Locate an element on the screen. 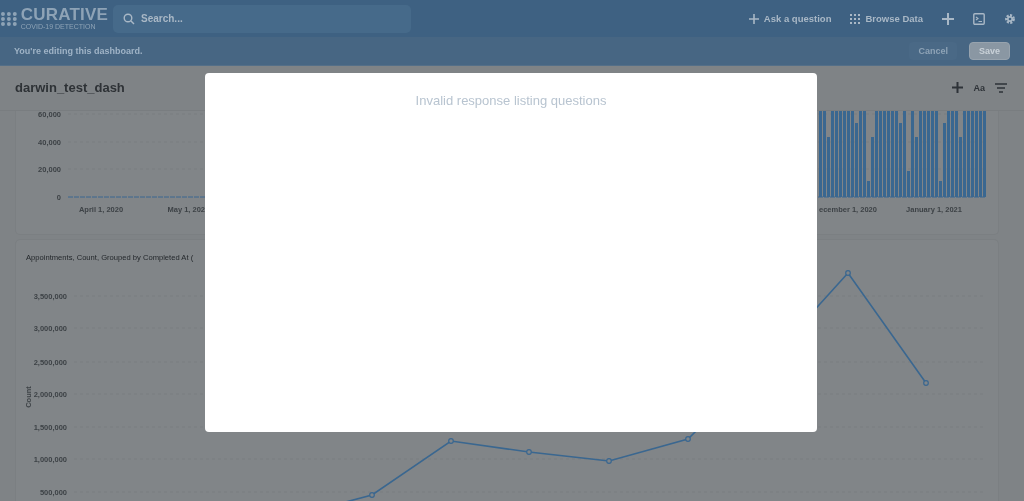 This screenshot has height=501, width=1024. add-text-button: Aa is located at coordinates (979, 87).